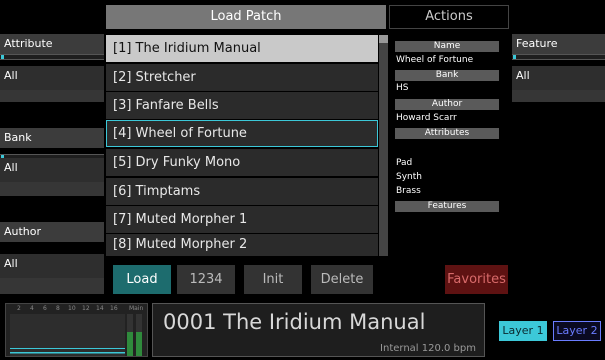  What do you see at coordinates (404, 163) in the screenshot?
I see `attribute-value: Pad` at bounding box center [404, 163].